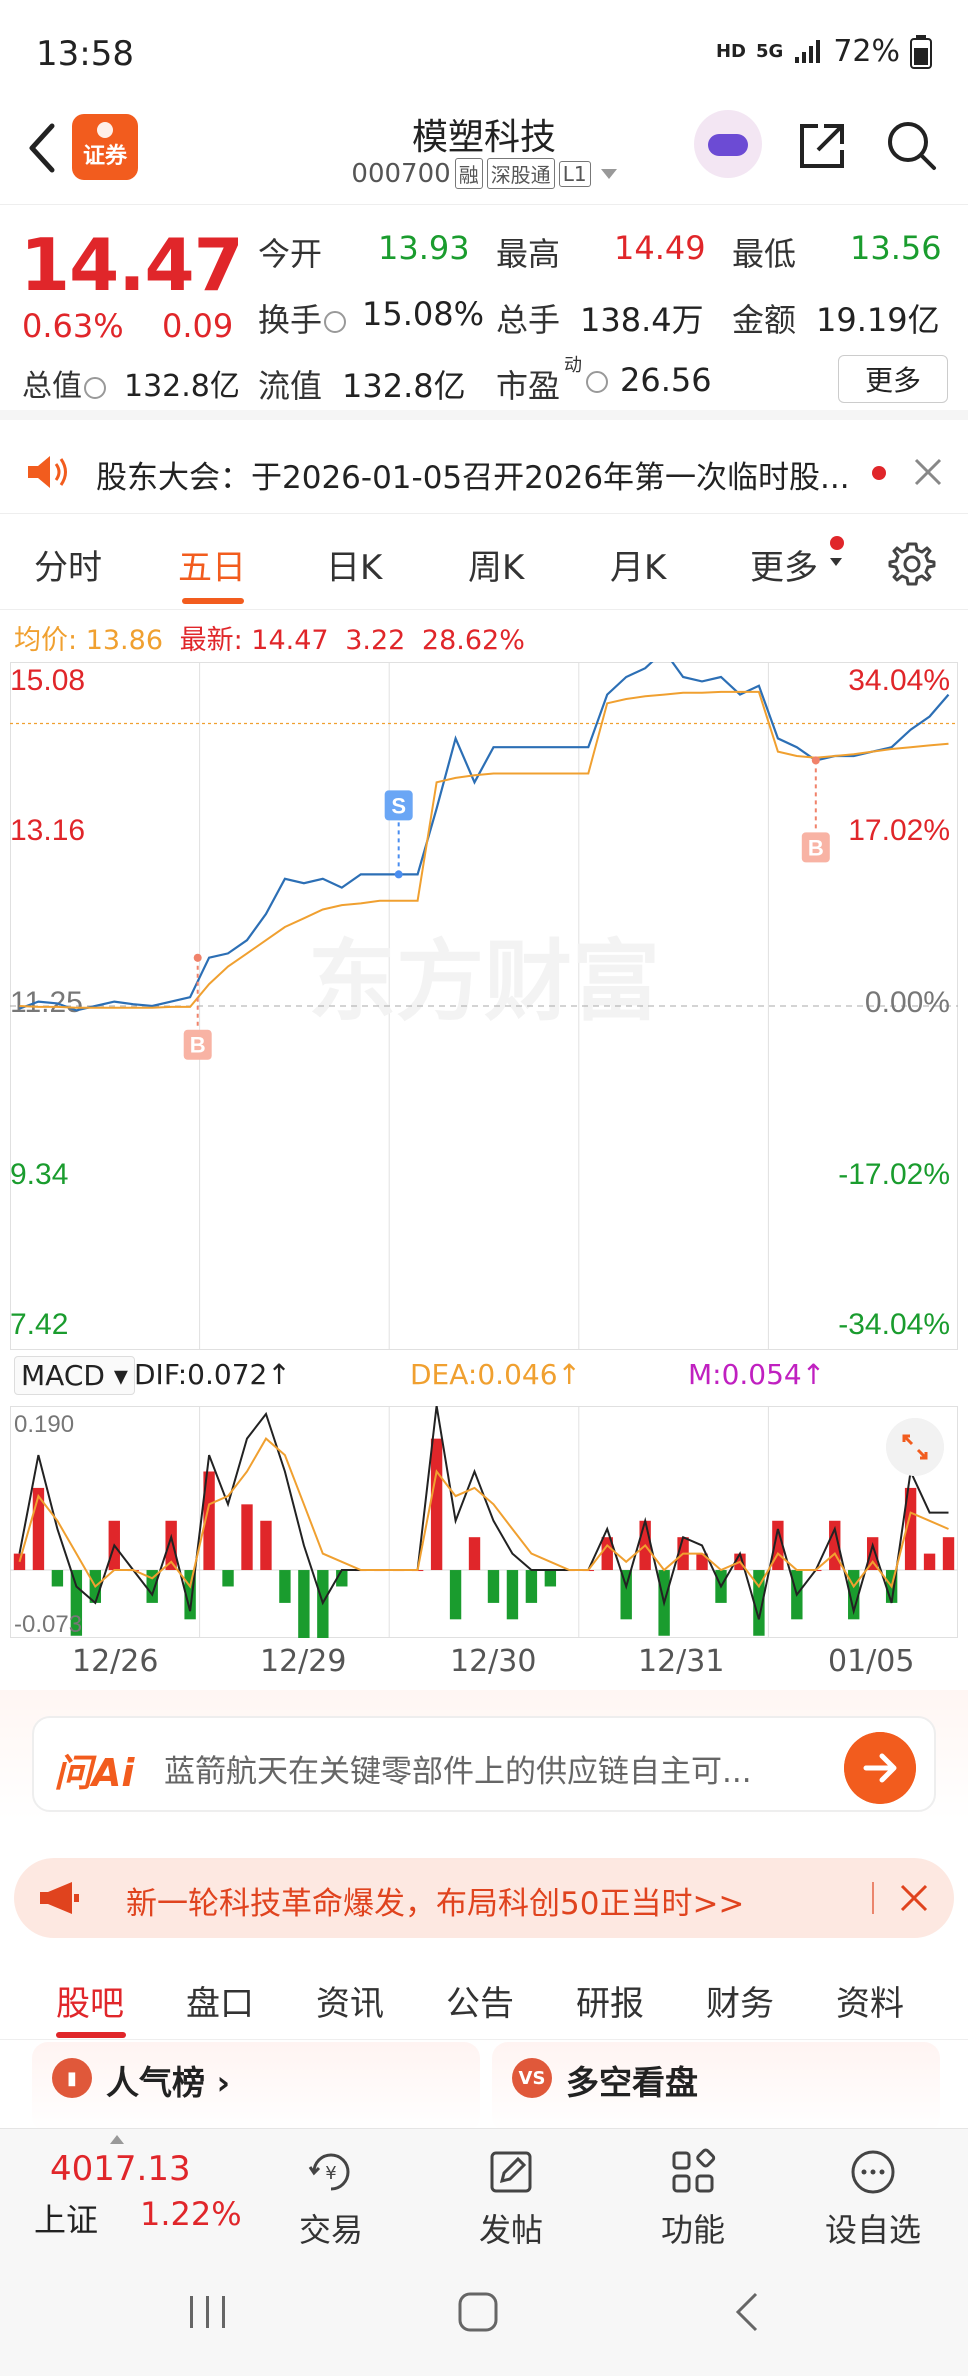 The image size is (968, 2376). What do you see at coordinates (837, 543) in the screenshot?
I see `new-badge-dot` at bounding box center [837, 543].